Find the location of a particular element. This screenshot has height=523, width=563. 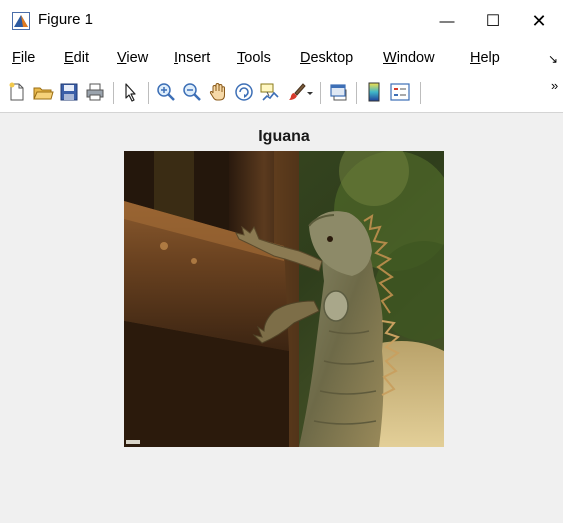

close-icon: ✕ is located at coordinates (539, 20).